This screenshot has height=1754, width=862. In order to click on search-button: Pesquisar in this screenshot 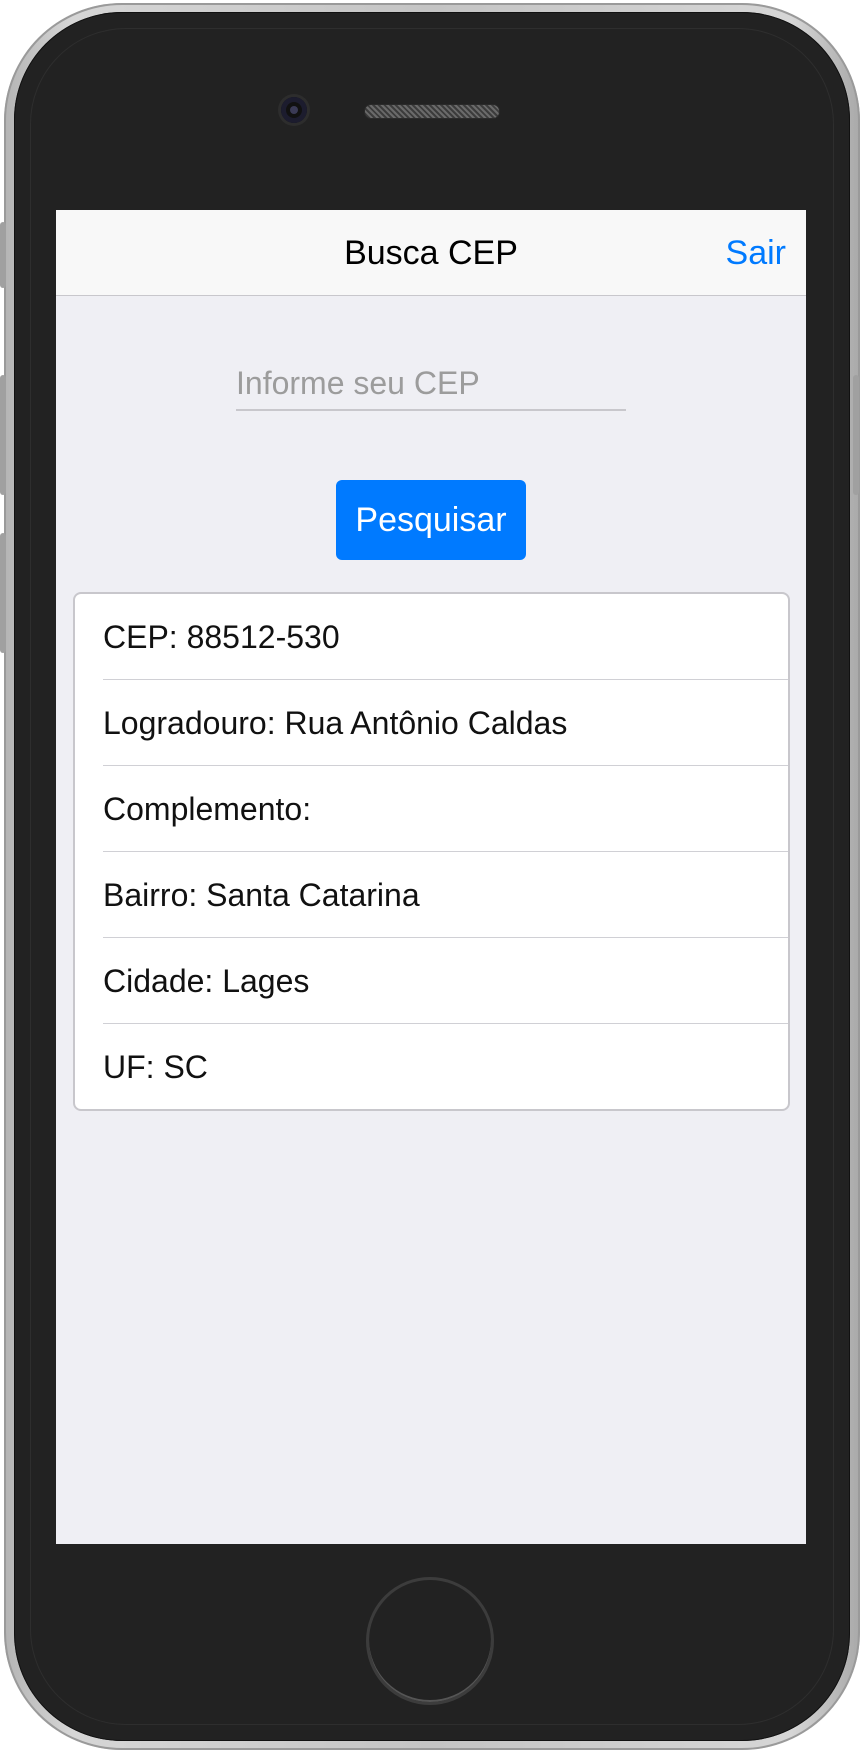, I will do `click(431, 520)`.